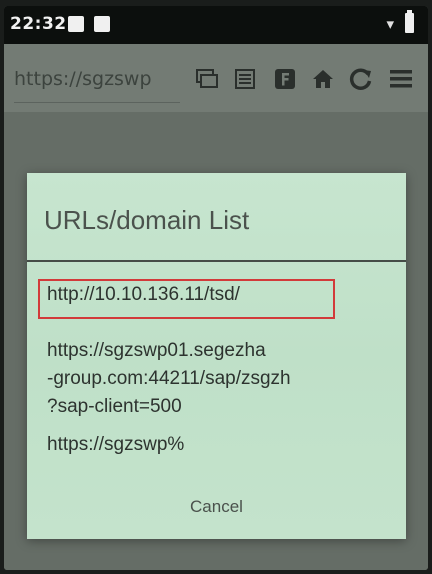 The width and height of the screenshot is (432, 574). I want to click on url-line: https://sgzswp01.segezha, so click(156, 350).